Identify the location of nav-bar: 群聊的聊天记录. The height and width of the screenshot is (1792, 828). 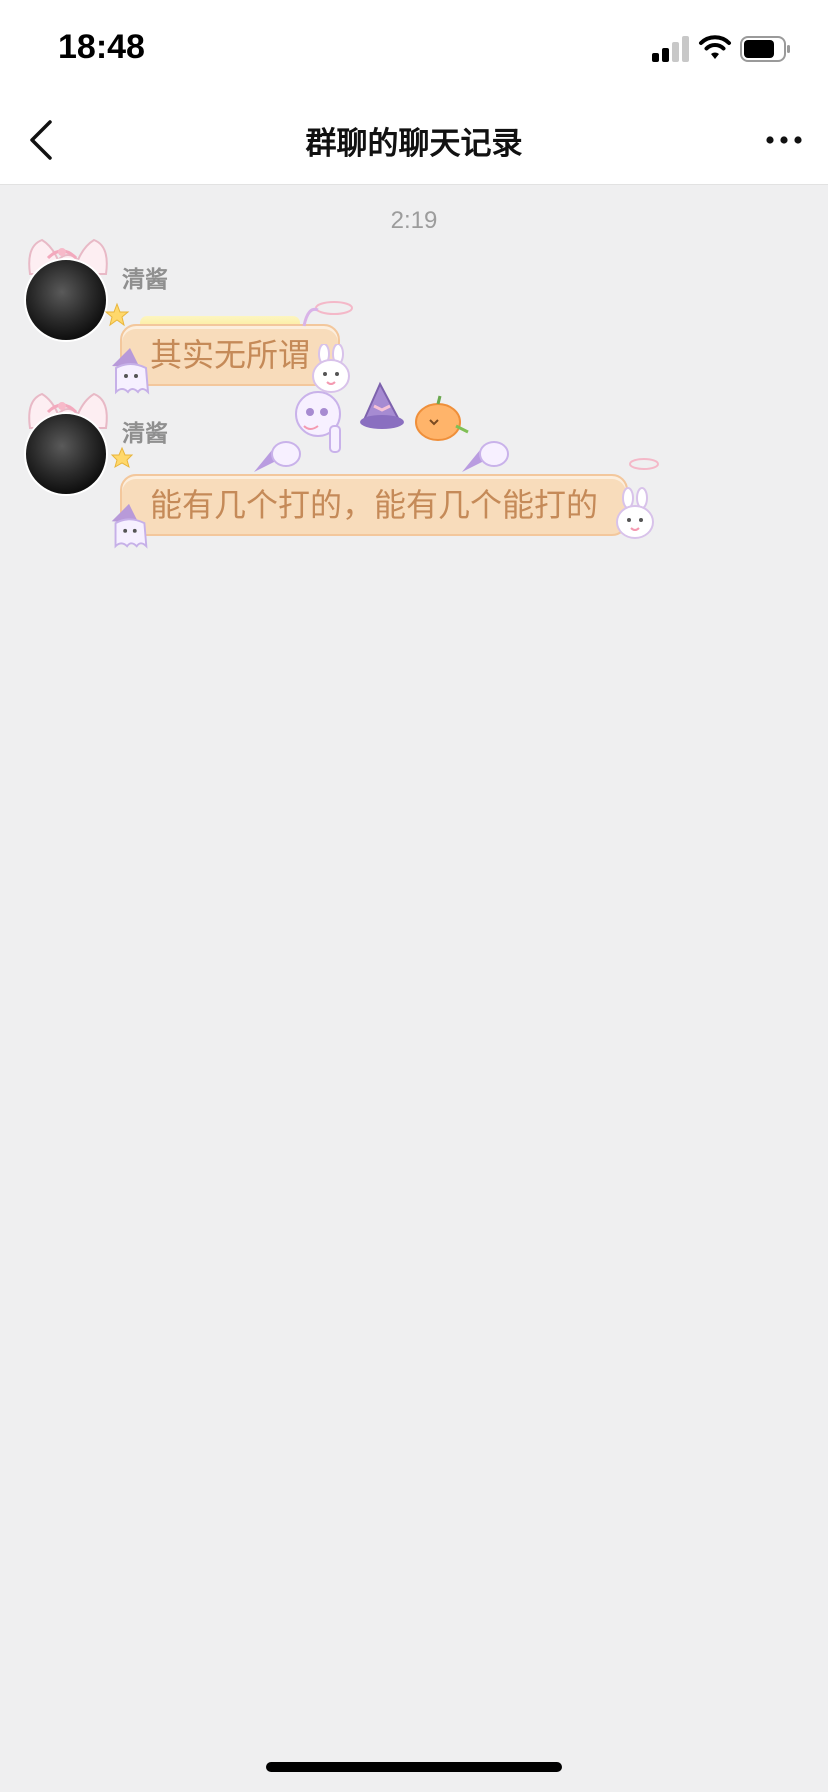
(414, 140).